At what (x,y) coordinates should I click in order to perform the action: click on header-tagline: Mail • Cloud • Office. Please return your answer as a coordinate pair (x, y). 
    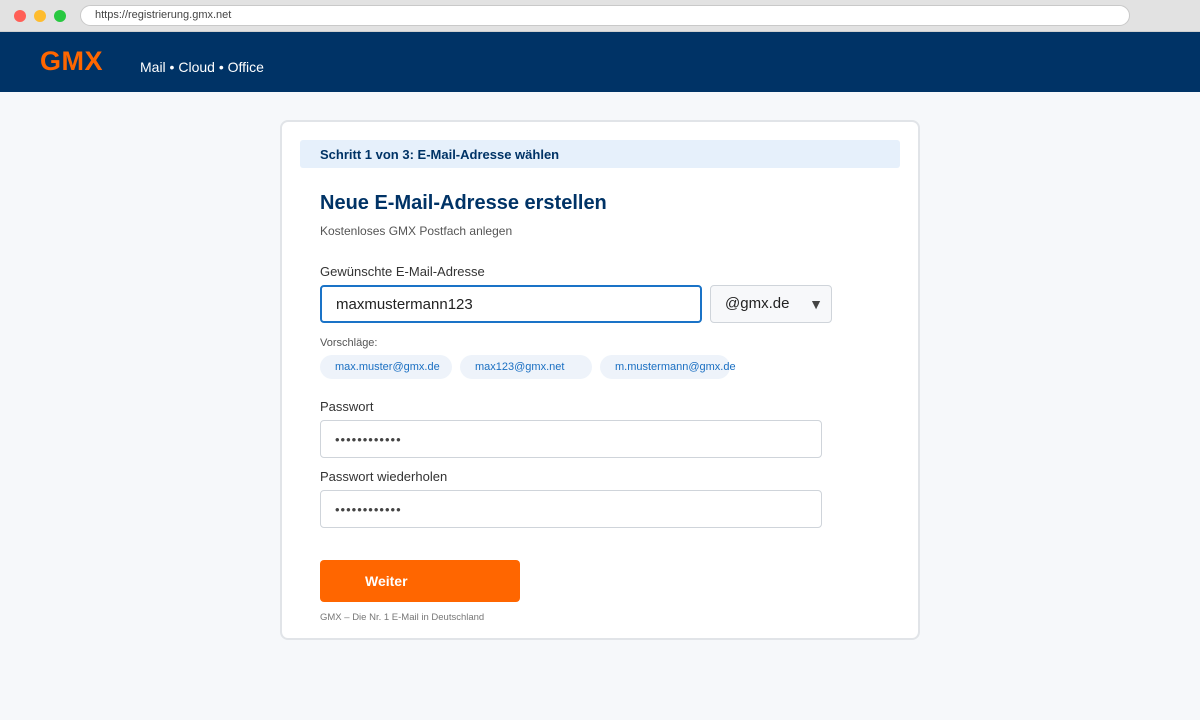
    Looking at the image, I should click on (202, 67).